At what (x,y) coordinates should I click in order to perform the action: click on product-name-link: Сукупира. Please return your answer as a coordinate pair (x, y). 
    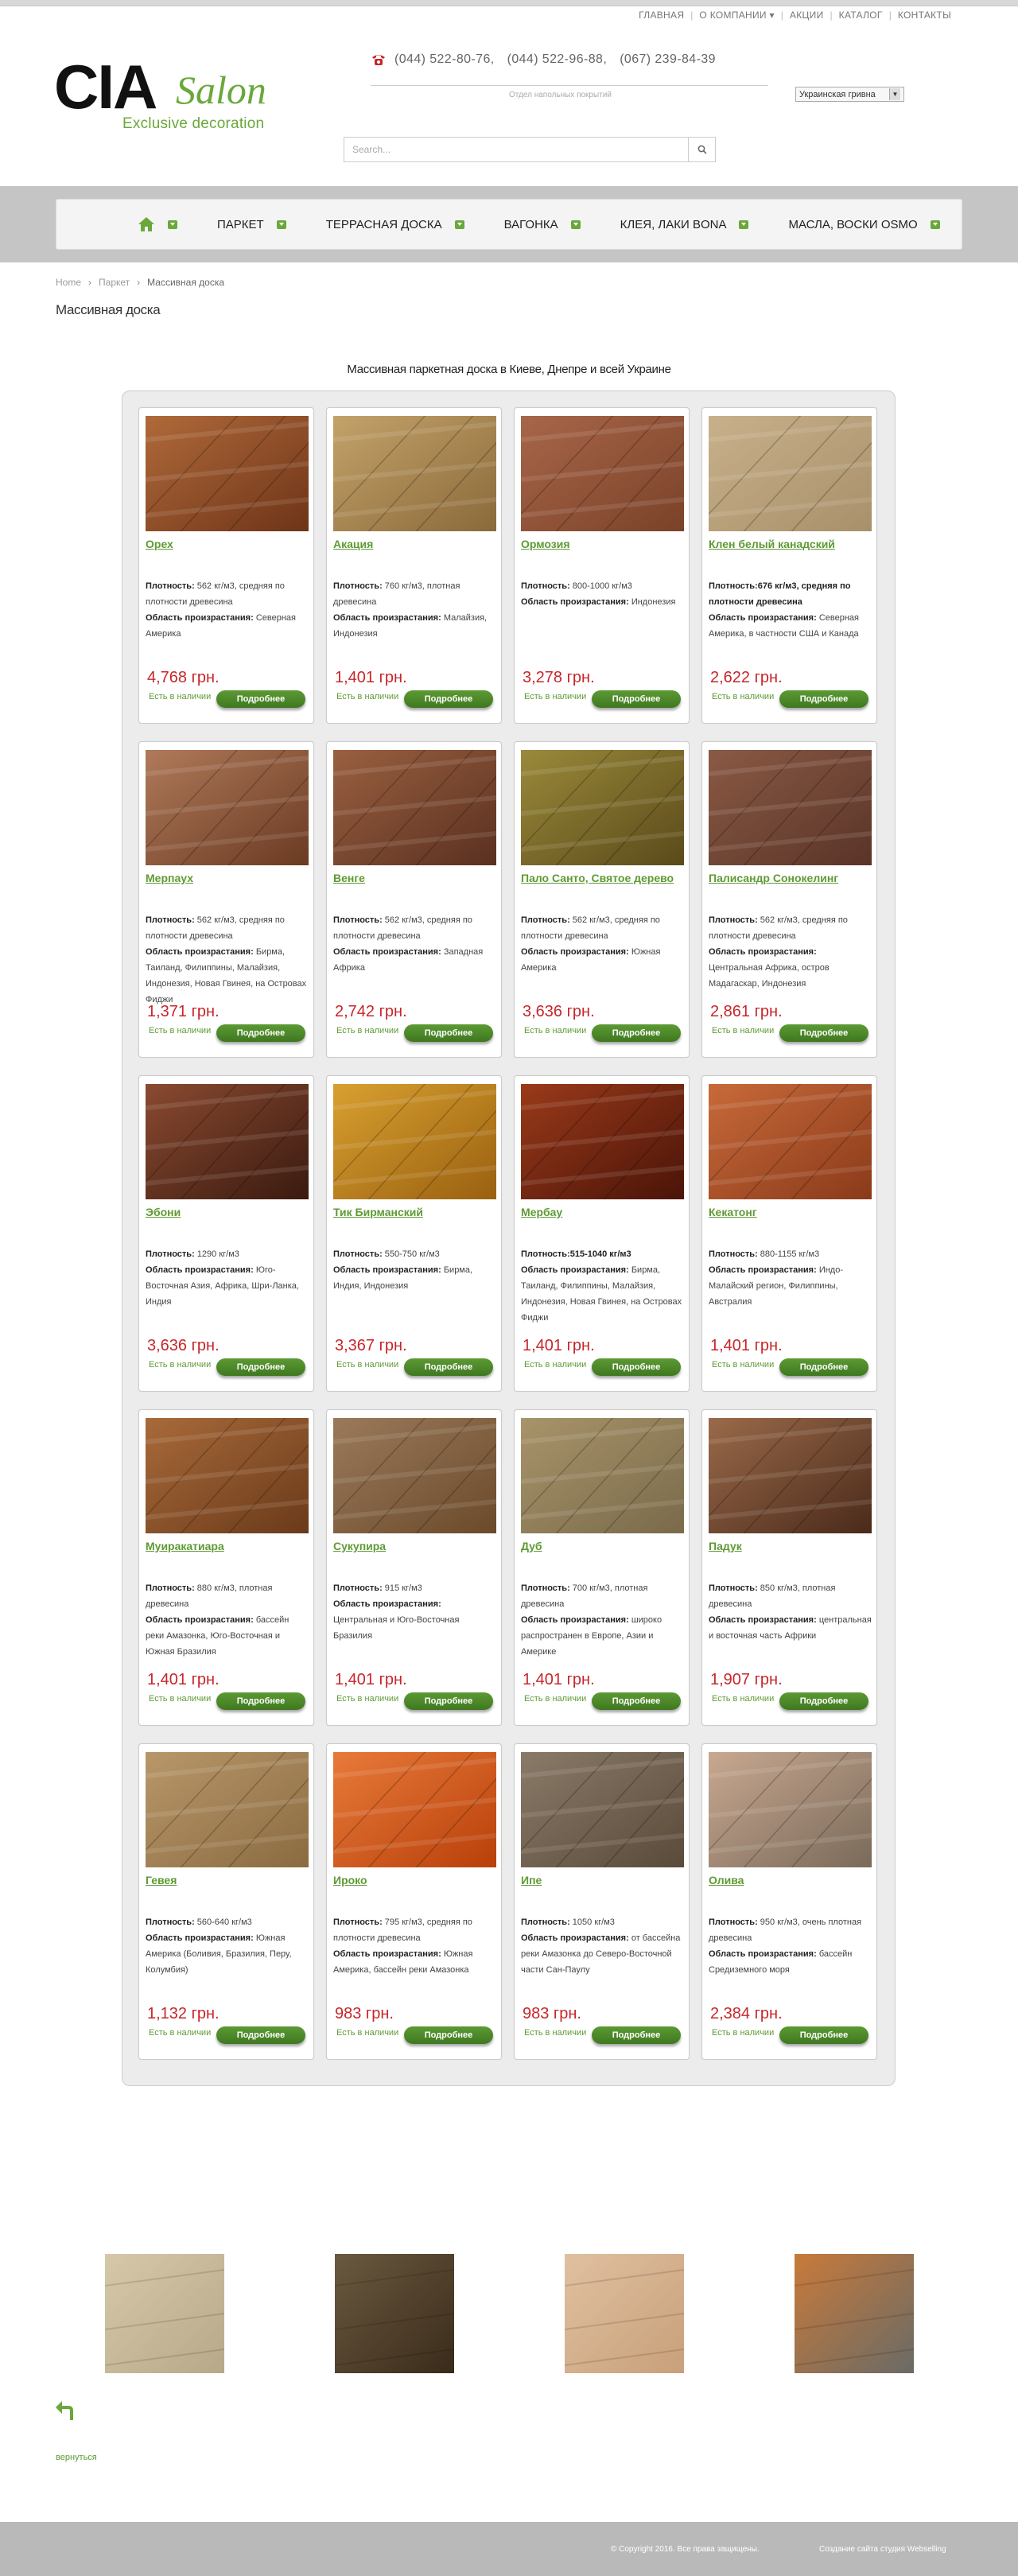
    Looking at the image, I should click on (359, 1546).